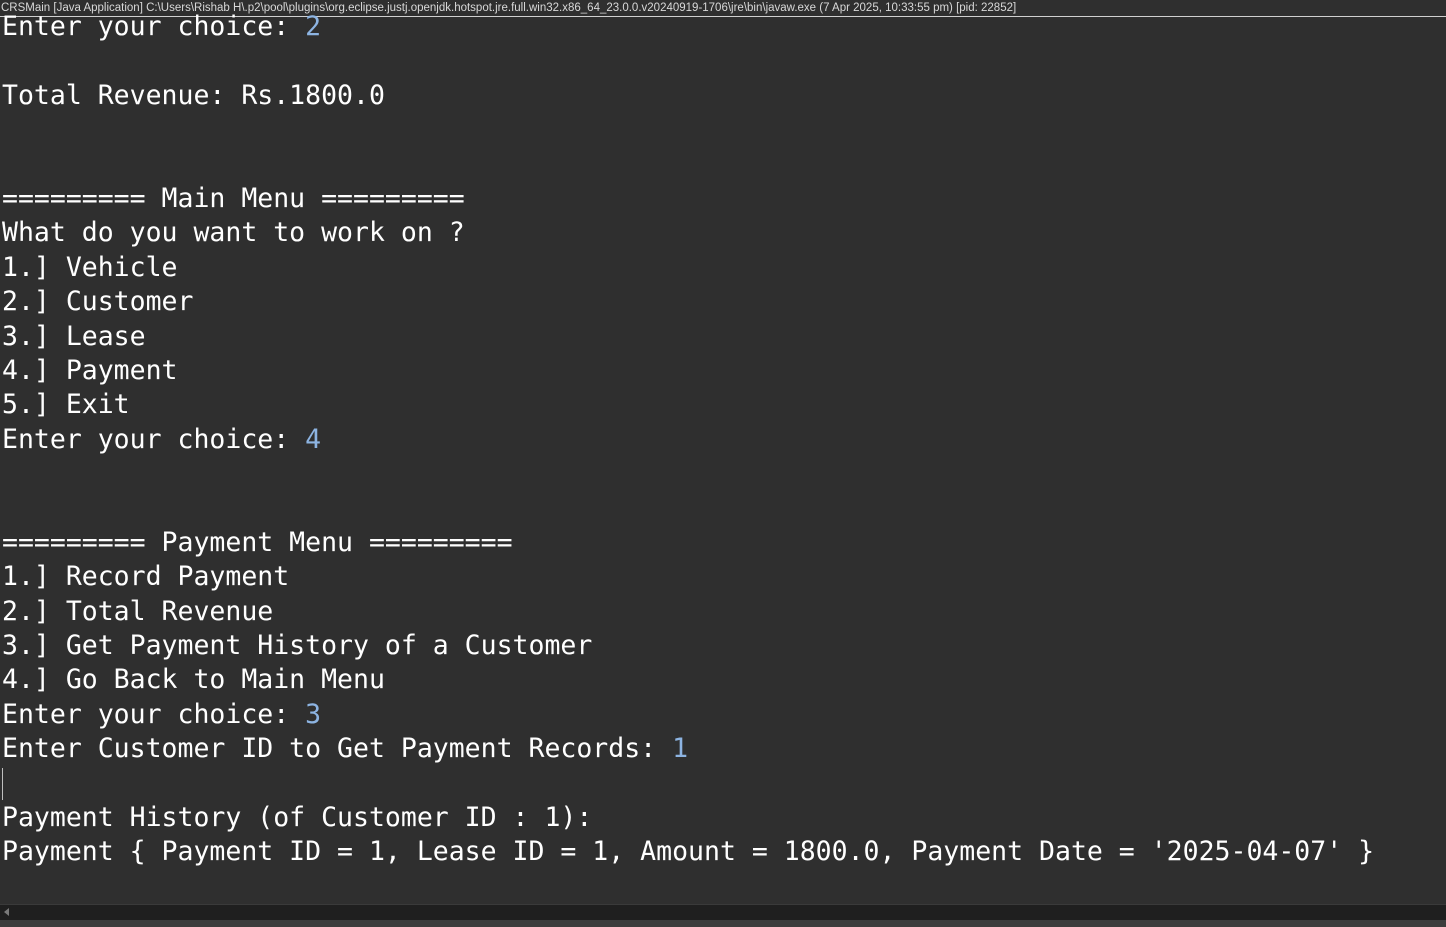 This screenshot has width=1446, height=927. I want to click on console-line: ========= Payment Menu =========, so click(722, 543).